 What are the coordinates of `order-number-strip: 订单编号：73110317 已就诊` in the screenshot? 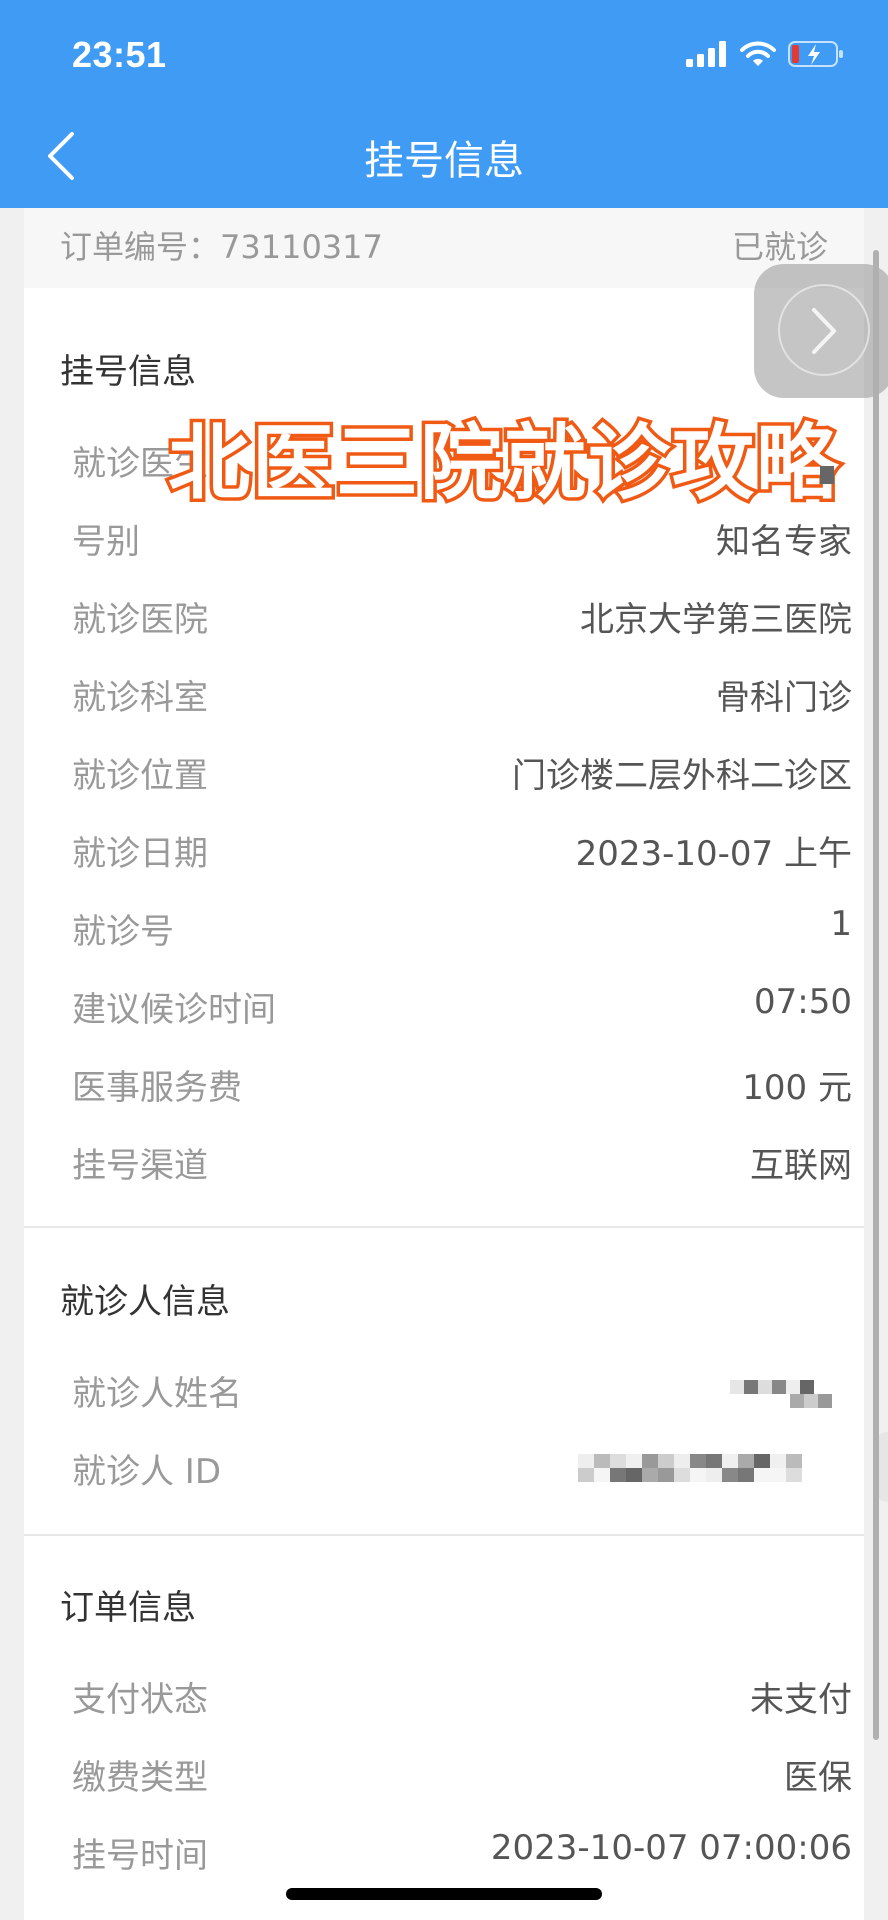 It's located at (444, 248).